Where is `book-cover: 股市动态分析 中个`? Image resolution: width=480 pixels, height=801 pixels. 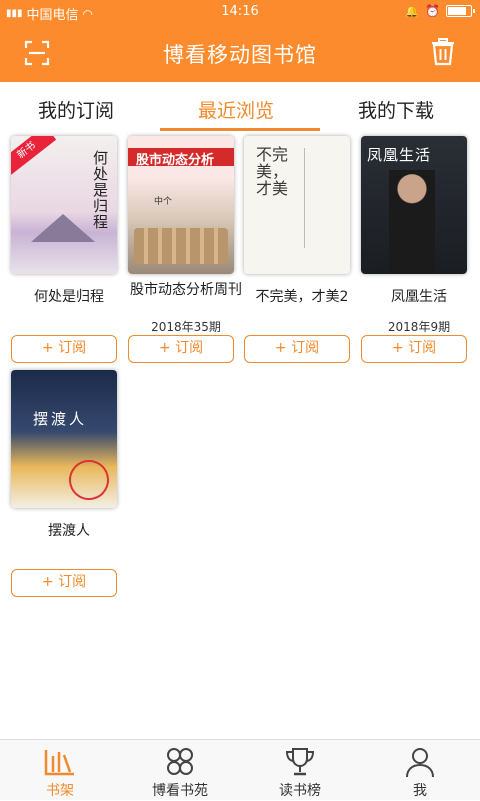 book-cover: 股市动态分析 中个 is located at coordinates (181, 205).